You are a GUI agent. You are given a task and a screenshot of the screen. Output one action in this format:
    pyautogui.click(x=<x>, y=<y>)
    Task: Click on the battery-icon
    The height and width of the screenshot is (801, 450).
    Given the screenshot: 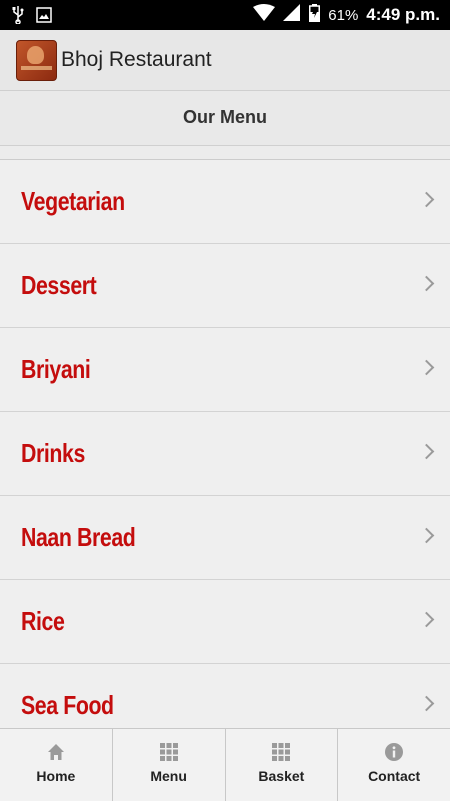 What is the action you would take?
    pyautogui.click(x=315, y=15)
    